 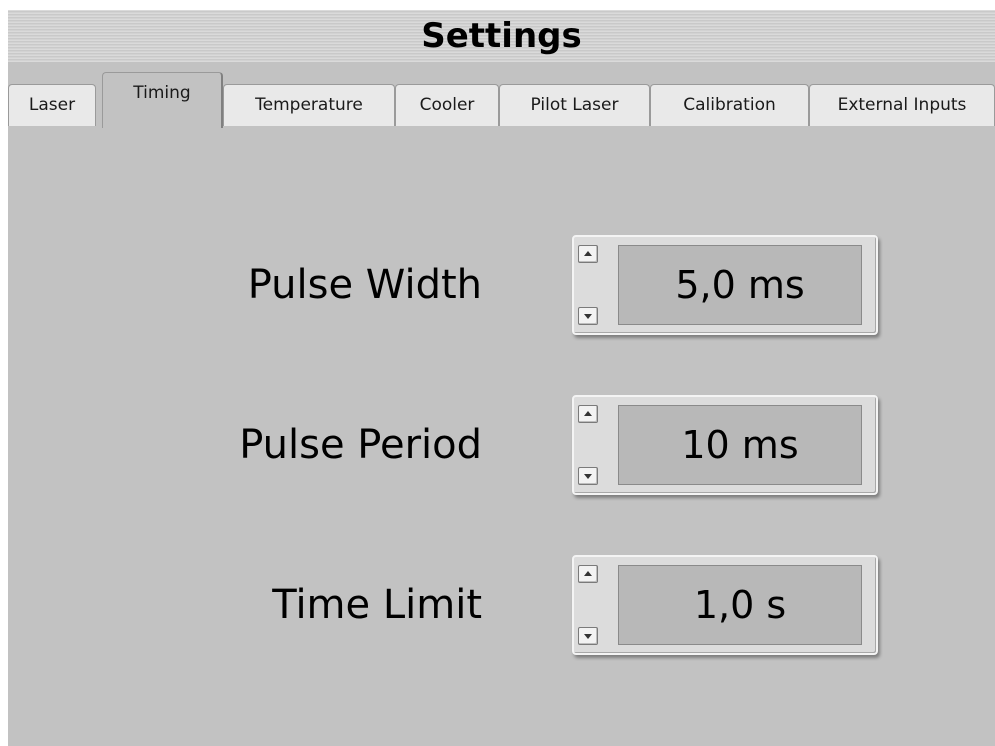 I want to click on pulse-period-control: 10 ms, so click(x=725, y=445).